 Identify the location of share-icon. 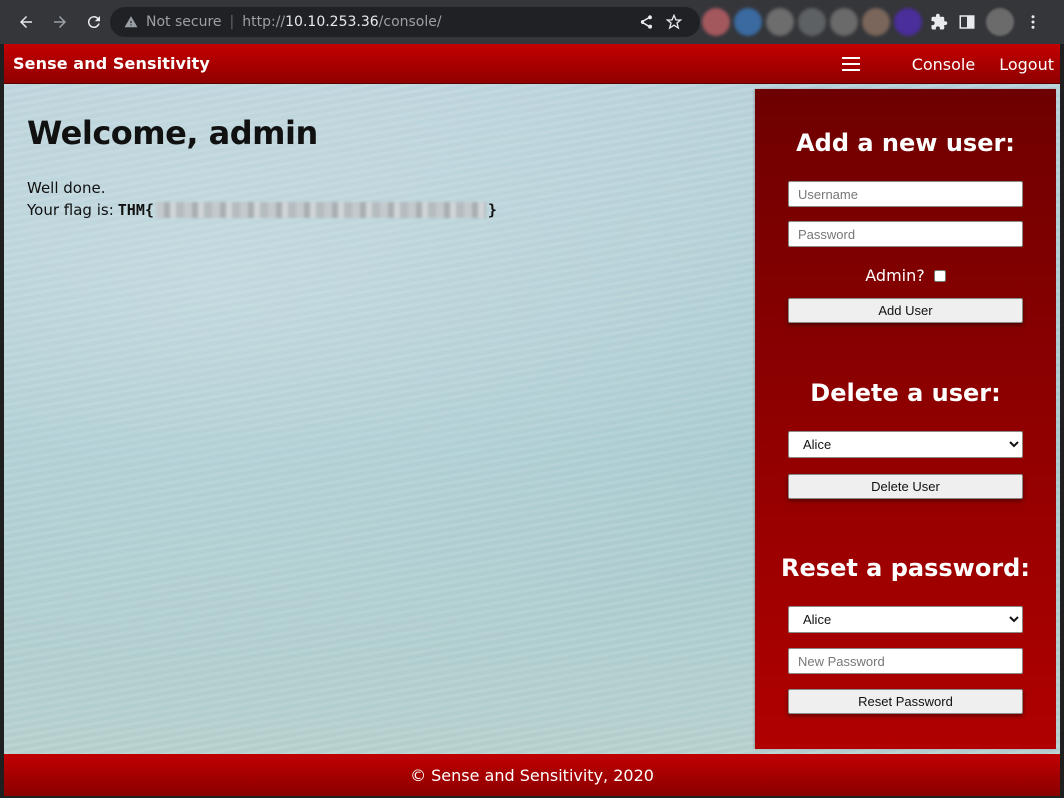
(646, 22).